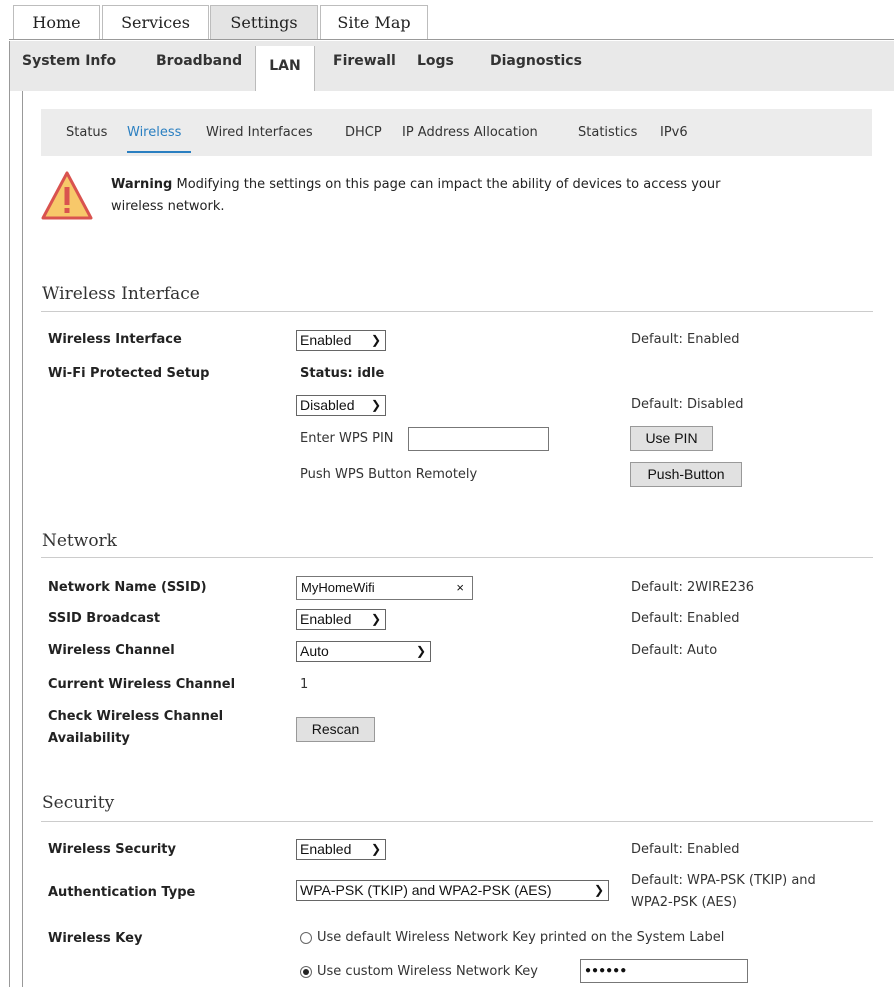  What do you see at coordinates (142, 684) in the screenshot?
I see `current-channel-label: Current Wireless Channel` at bounding box center [142, 684].